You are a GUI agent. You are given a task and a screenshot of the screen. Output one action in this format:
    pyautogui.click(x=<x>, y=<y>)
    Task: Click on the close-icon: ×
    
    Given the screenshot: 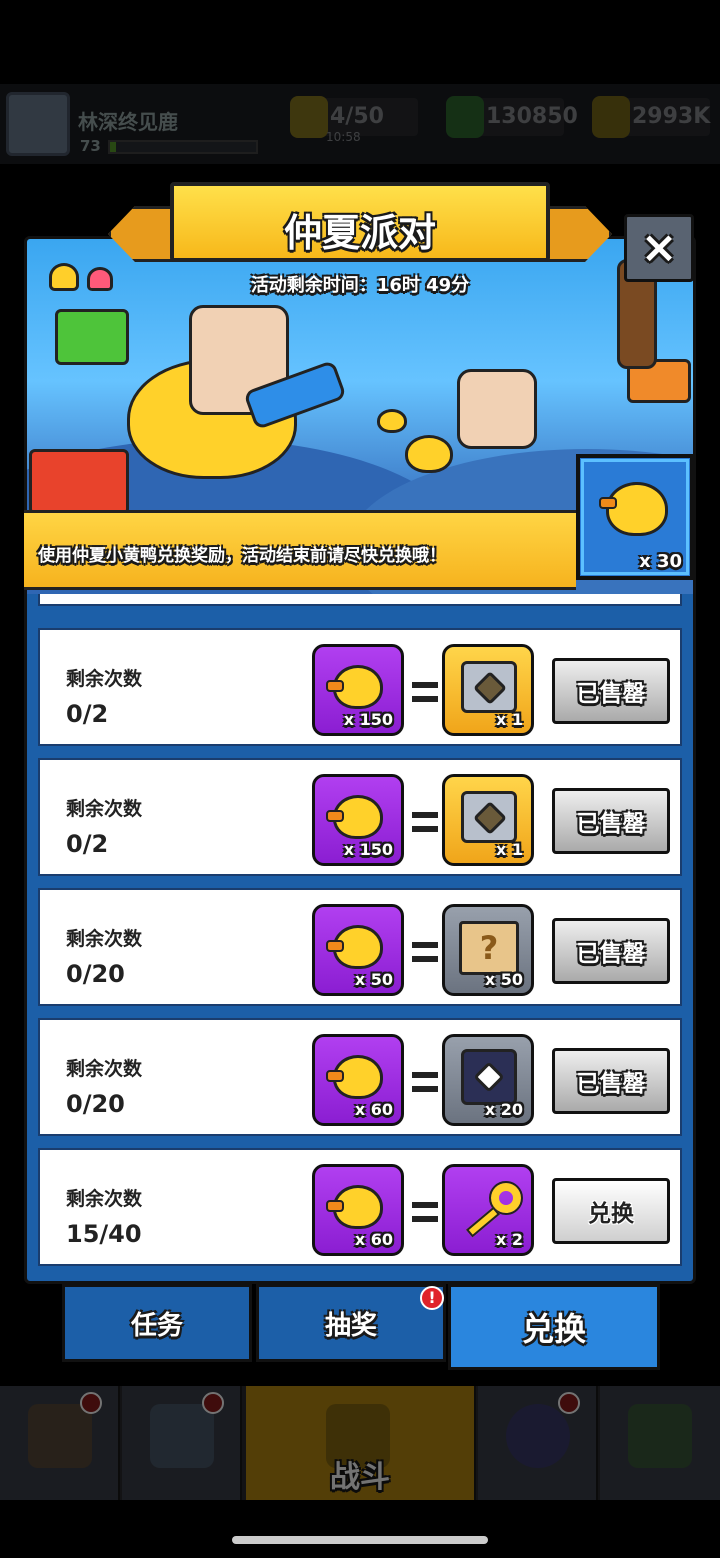 What is the action you would take?
    pyautogui.click(x=659, y=247)
    